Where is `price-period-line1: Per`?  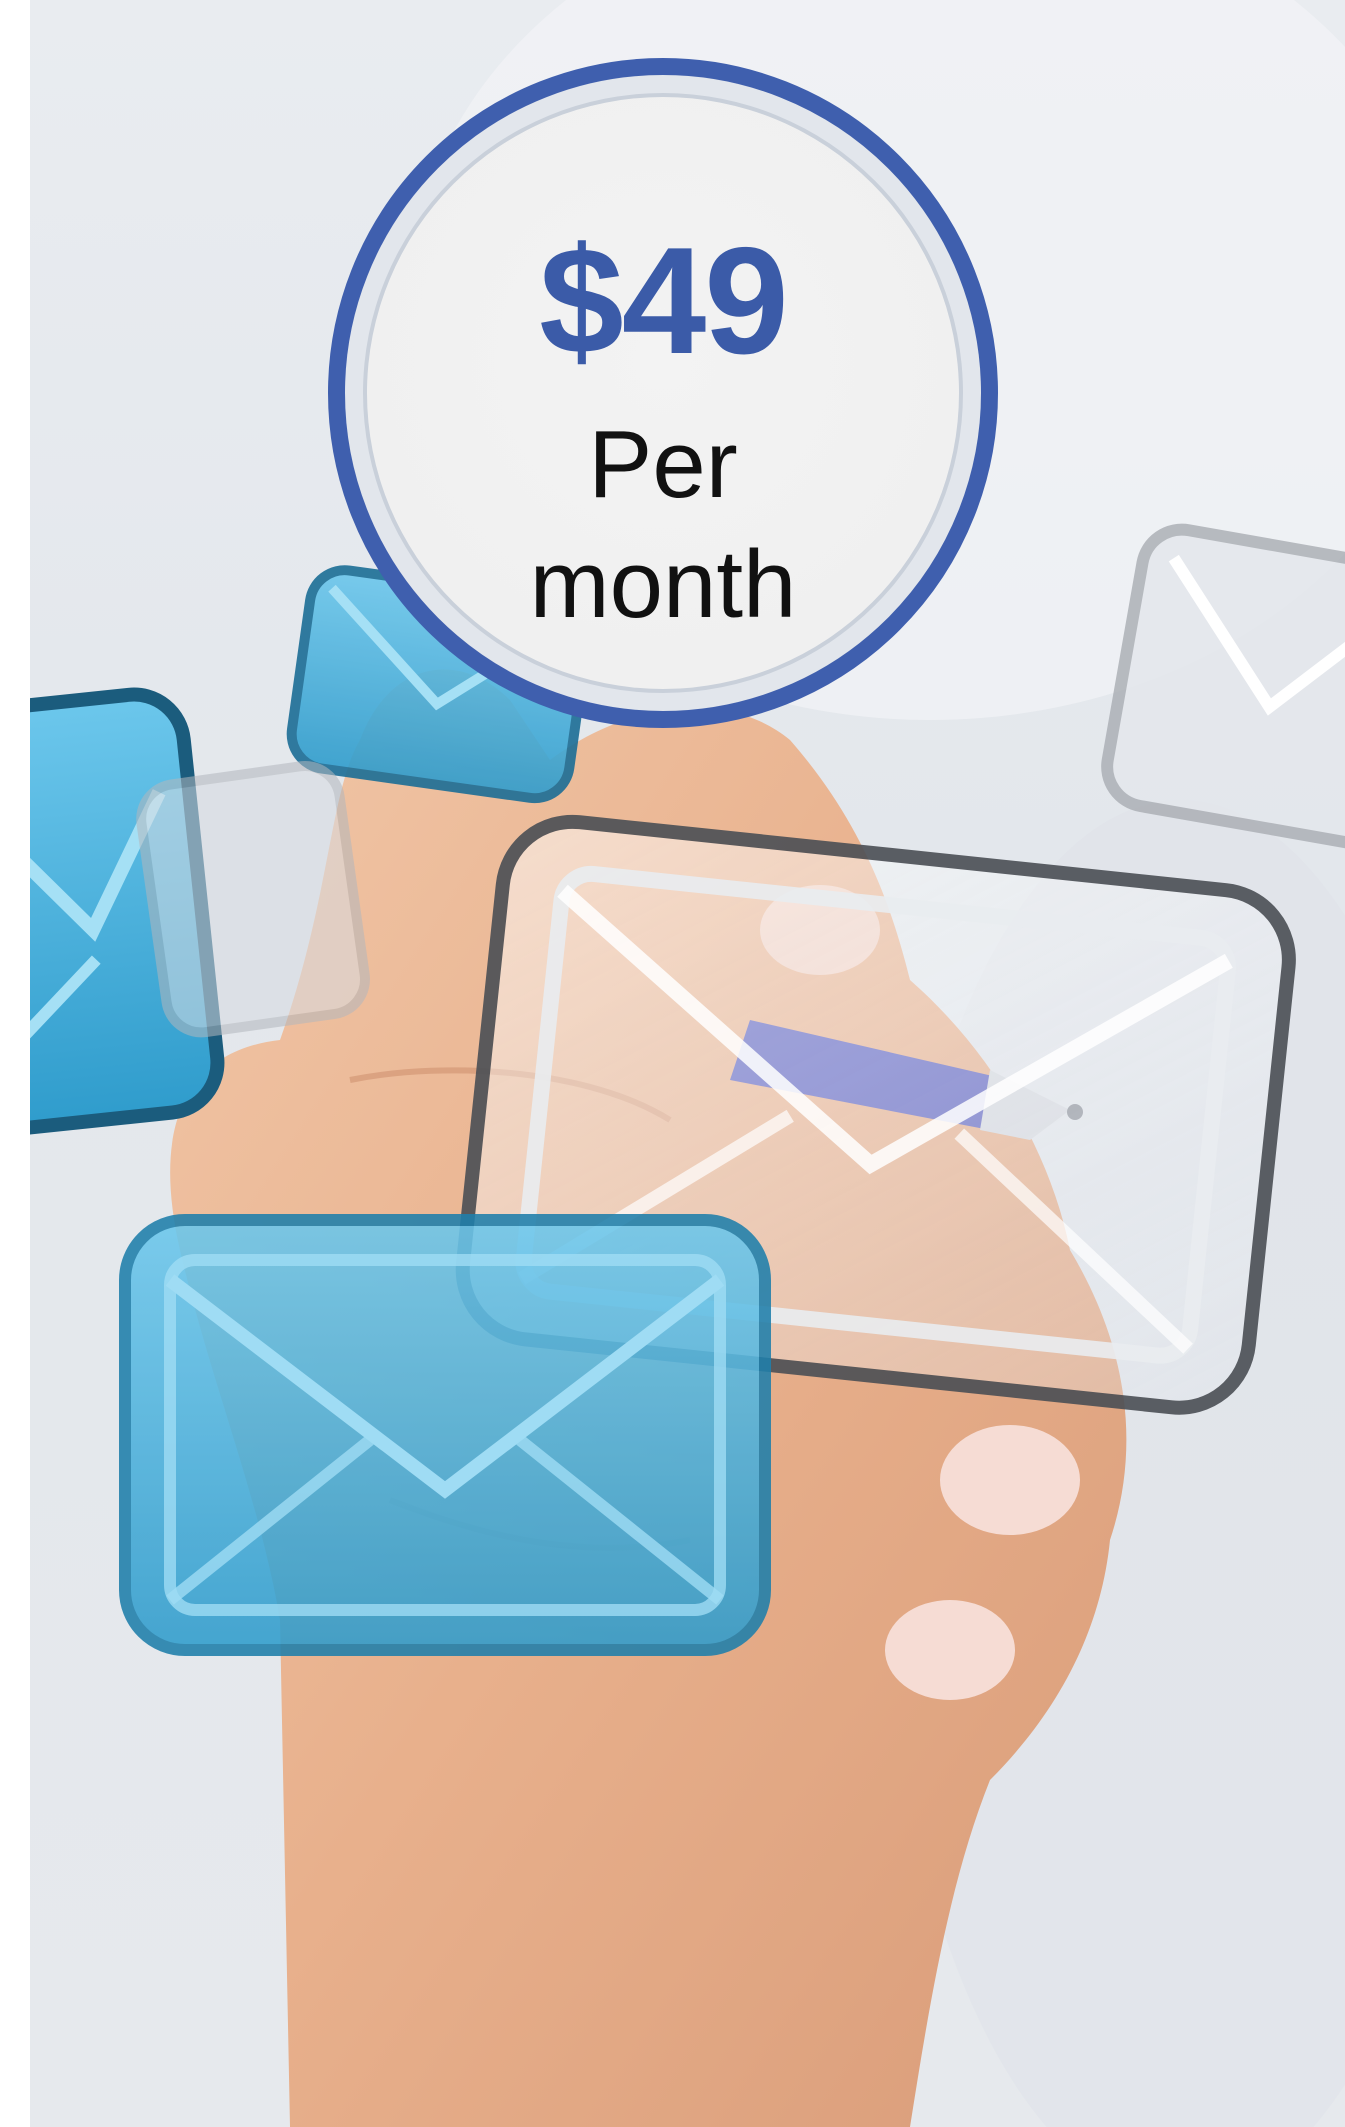
price-period-line1: Per is located at coordinates (663, 464).